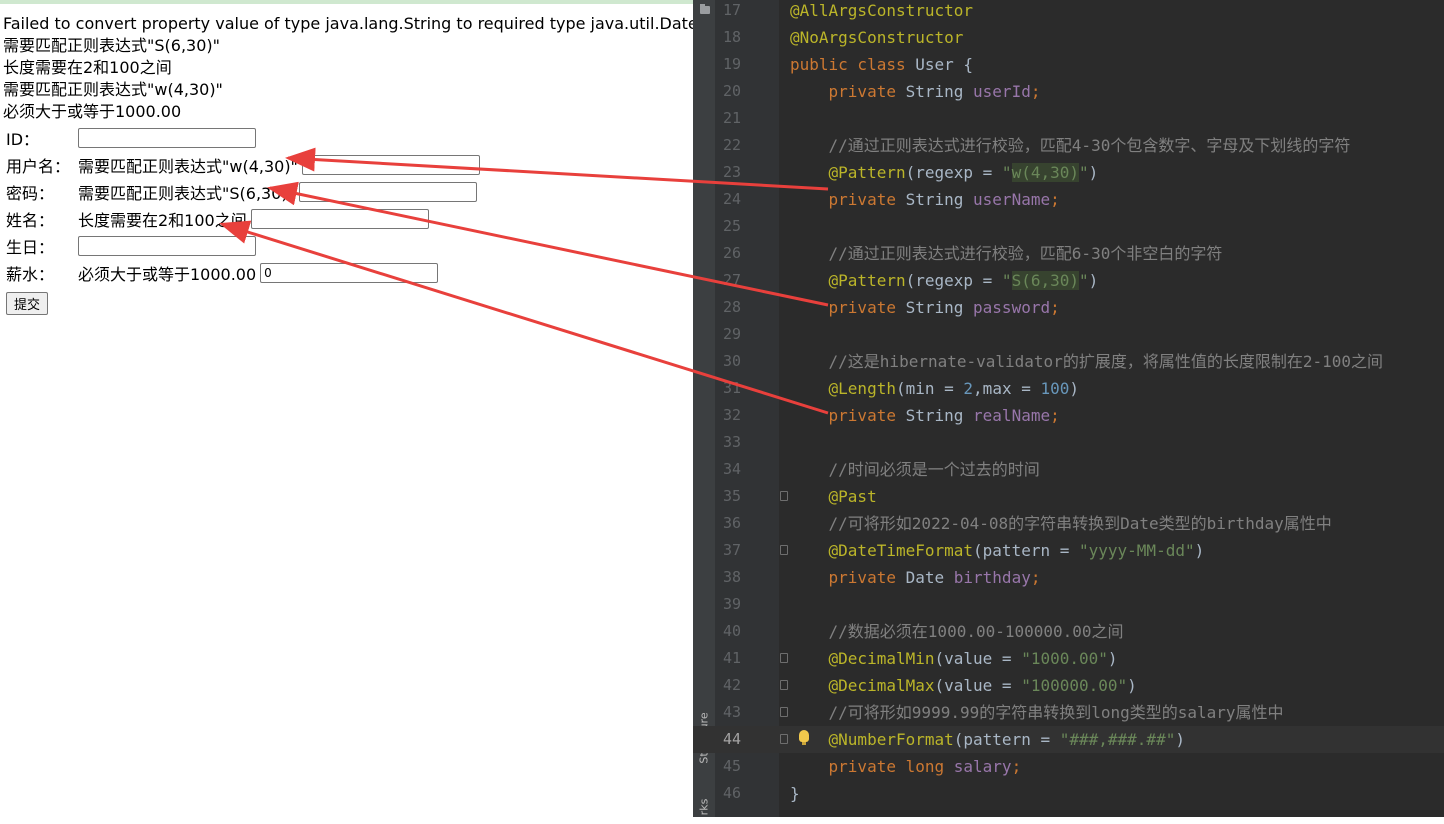 Image resolution: width=1444 pixels, height=824 pixels. I want to click on code-text: public class User {, so click(881, 64).